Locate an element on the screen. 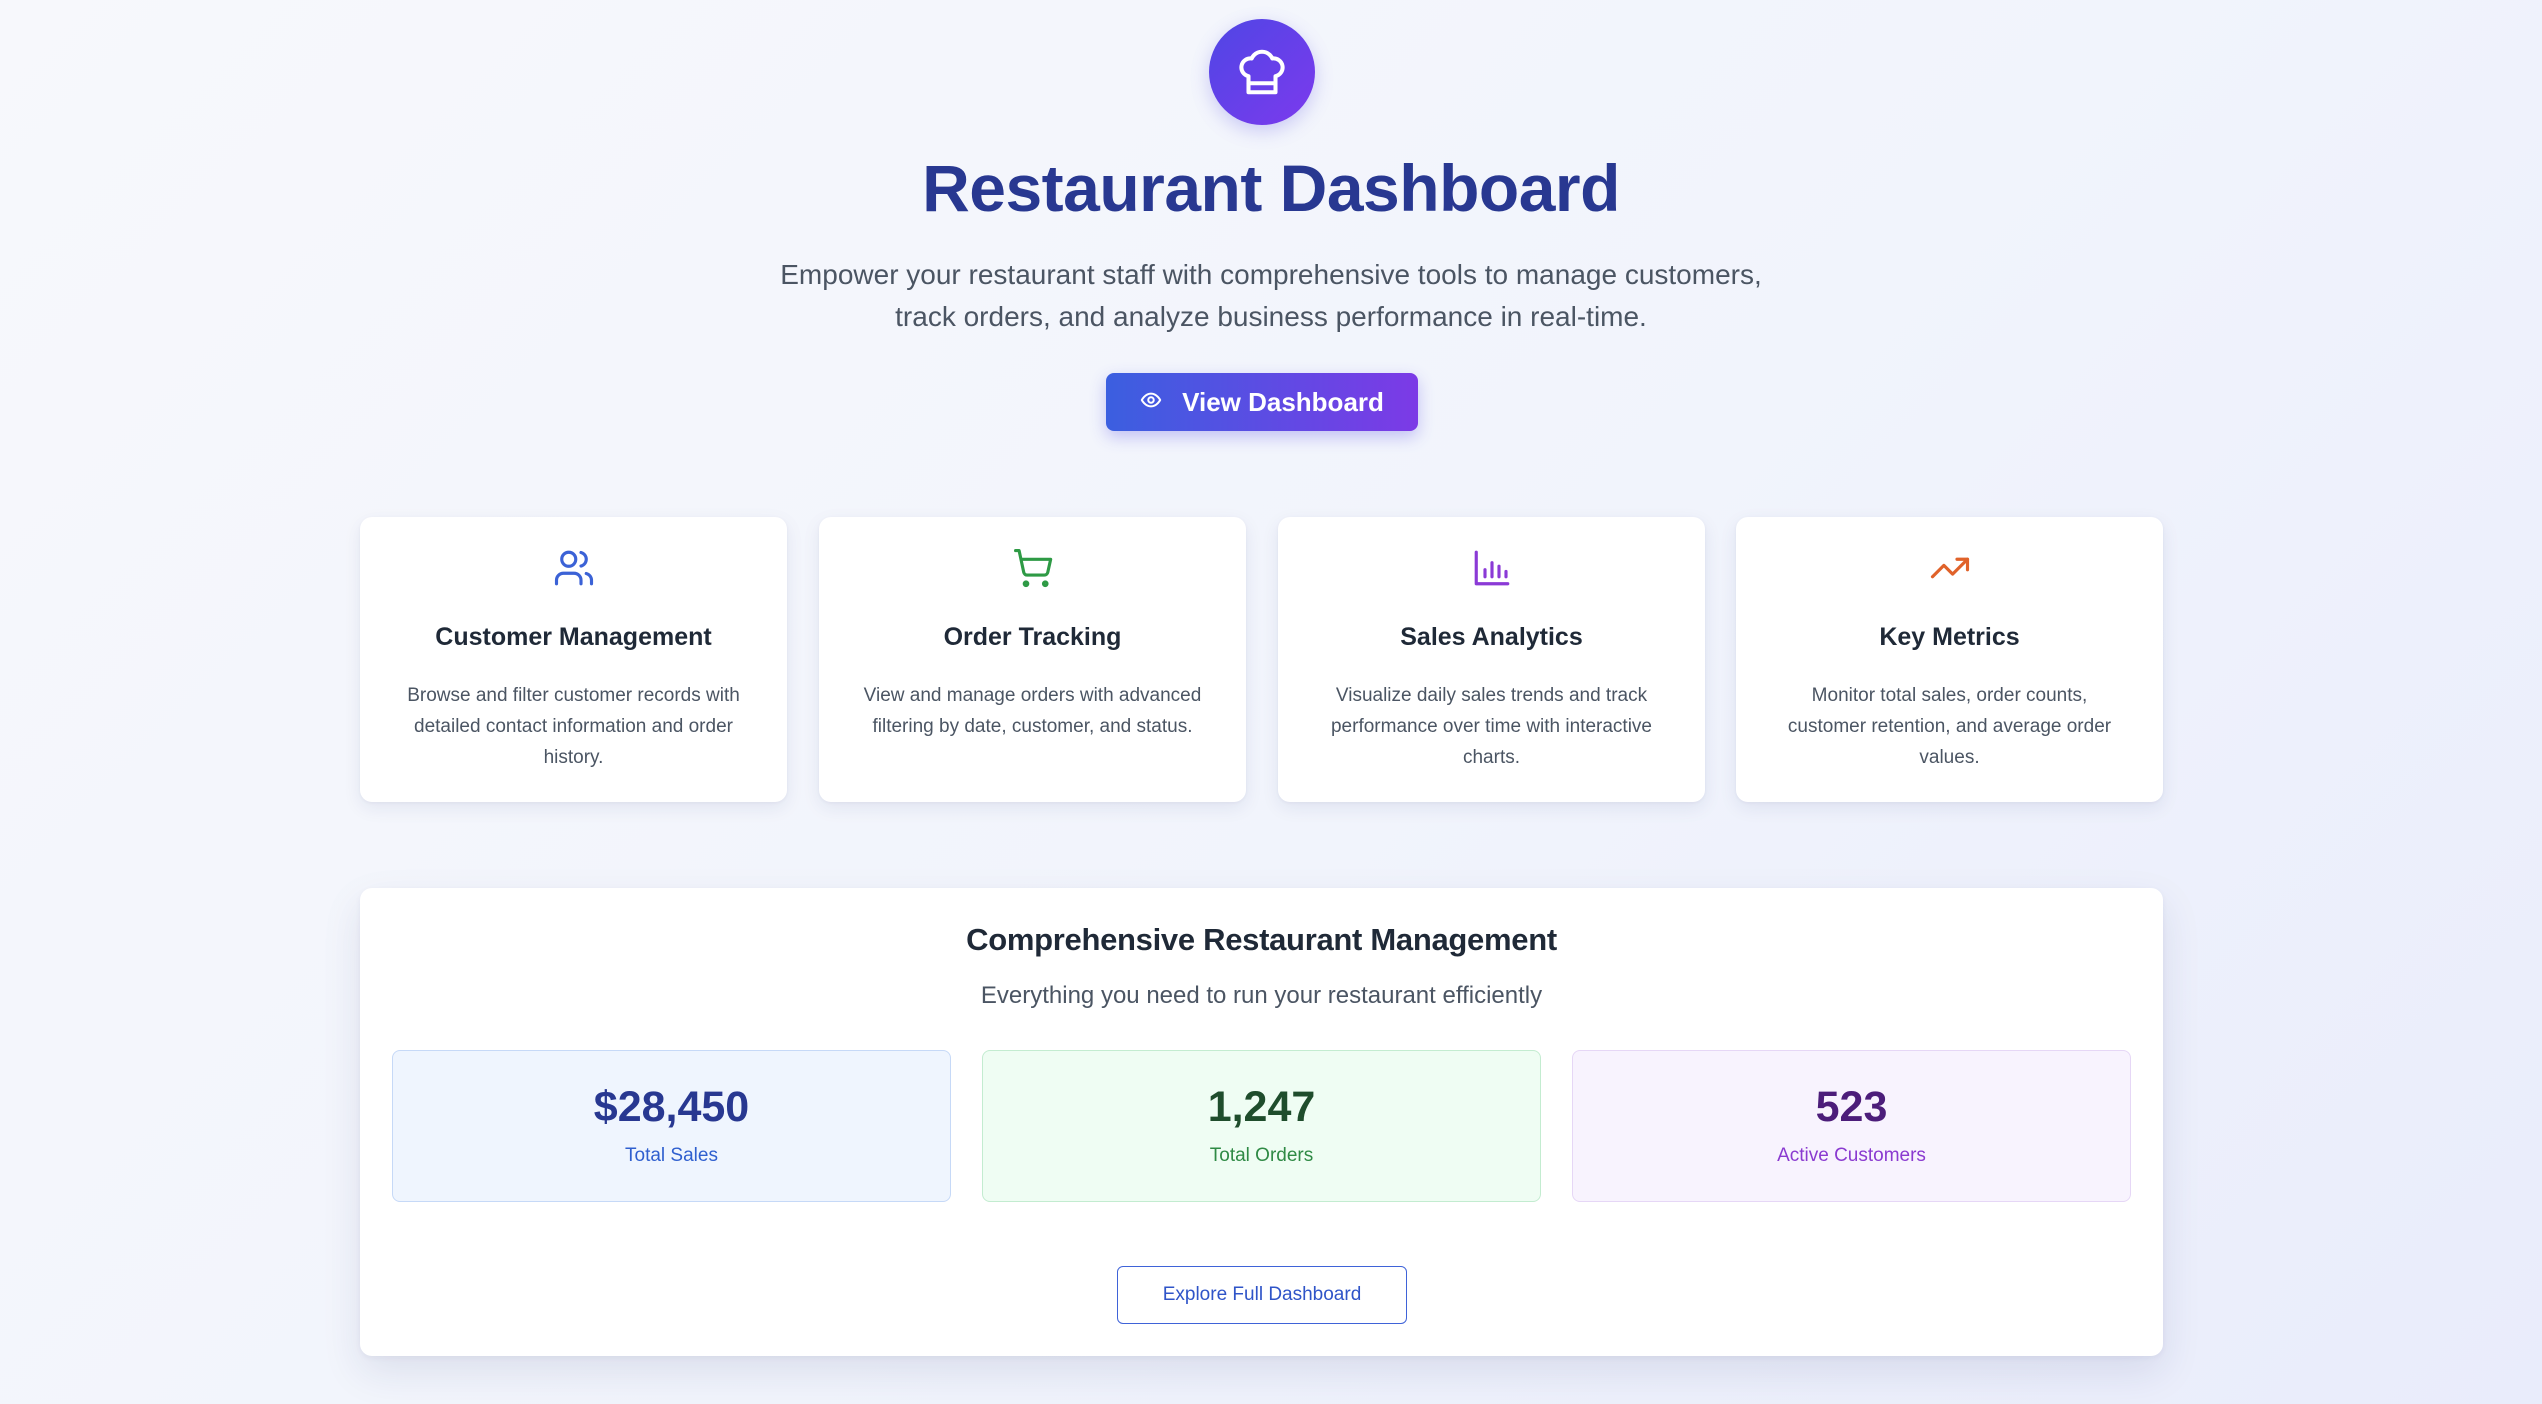 Image resolution: width=2542 pixels, height=1404 pixels. stat-card-total-sales: $28,450 Total Sales is located at coordinates (671, 1126).